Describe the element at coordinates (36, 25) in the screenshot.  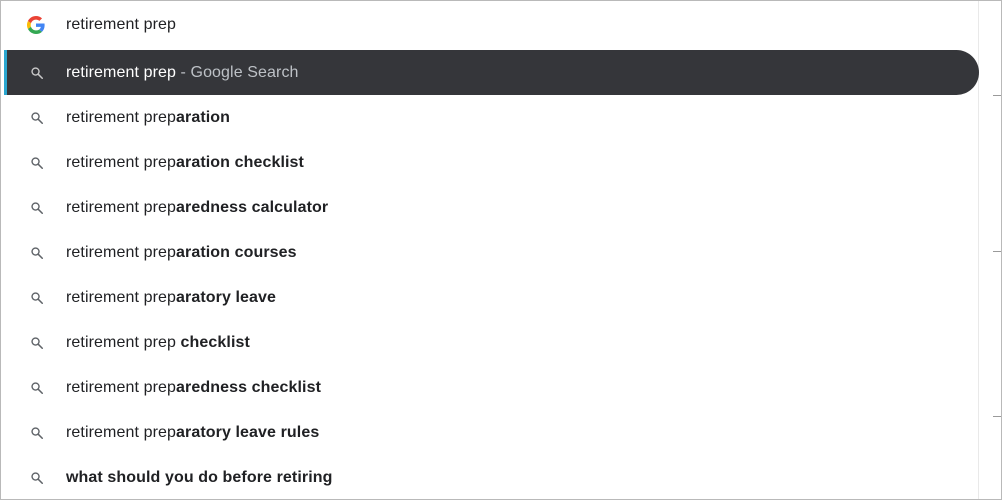
I see `google-g-icon` at that location.